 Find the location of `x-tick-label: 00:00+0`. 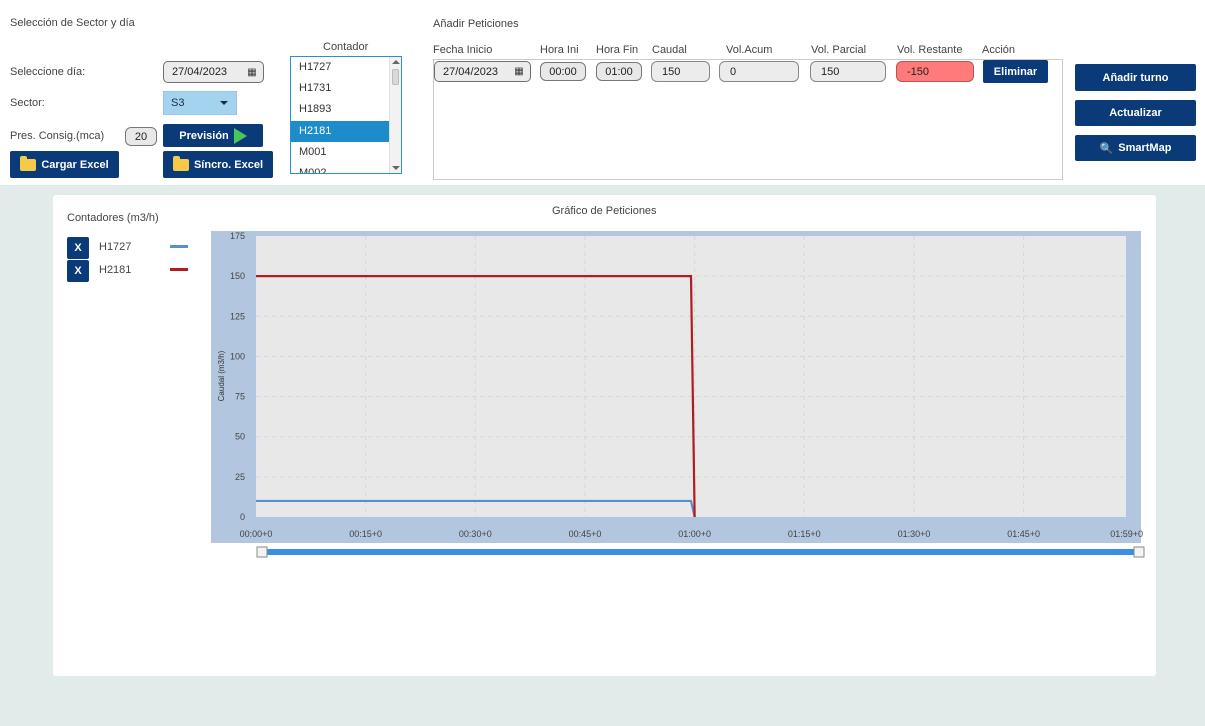

x-tick-label: 00:00+0 is located at coordinates (256, 534).